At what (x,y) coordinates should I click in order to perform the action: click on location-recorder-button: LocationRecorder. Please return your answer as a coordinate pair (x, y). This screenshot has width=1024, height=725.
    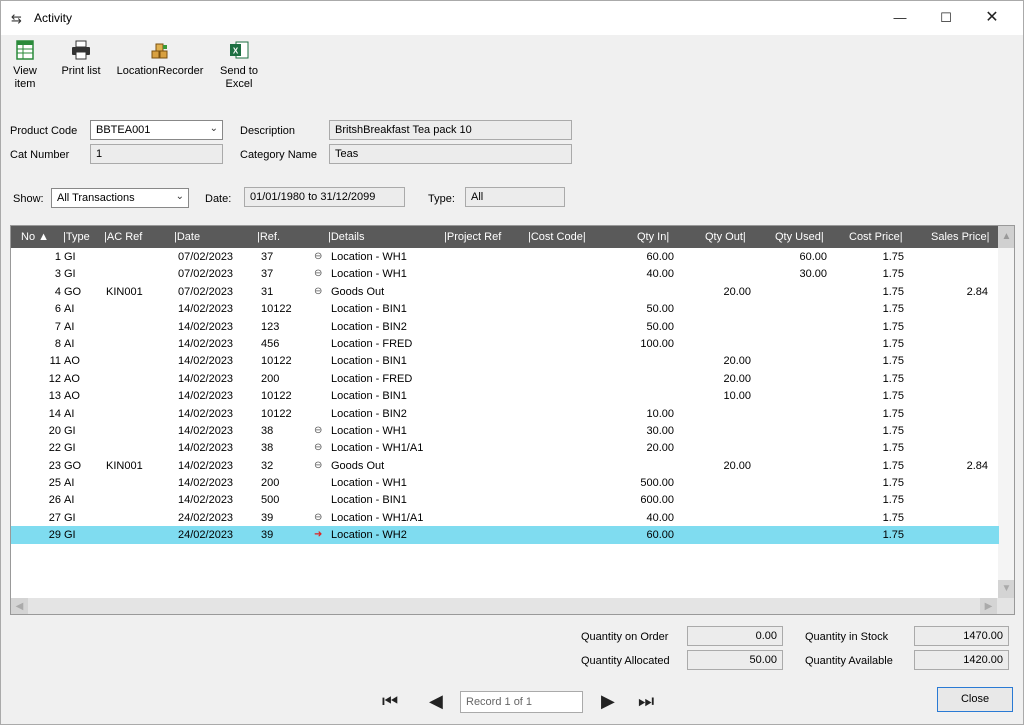
    Looking at the image, I should click on (160, 58).